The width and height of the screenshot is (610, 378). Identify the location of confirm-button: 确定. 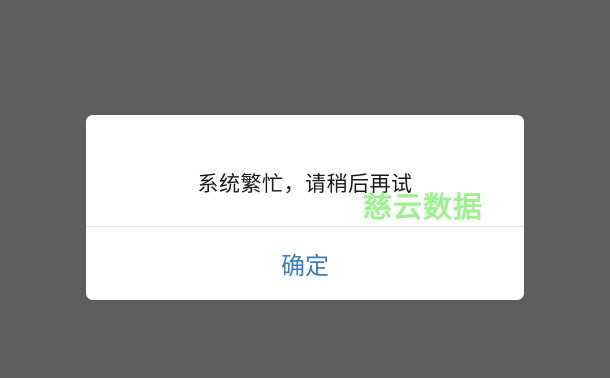
(305, 263).